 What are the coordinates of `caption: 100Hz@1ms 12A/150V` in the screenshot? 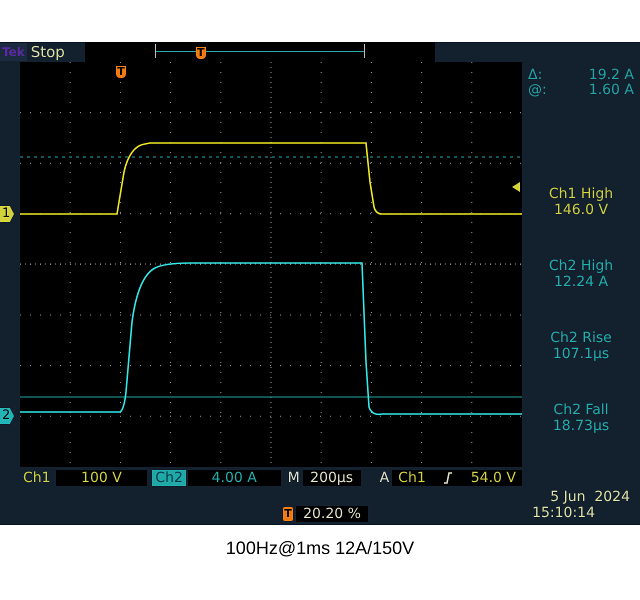 It's located at (320, 548).